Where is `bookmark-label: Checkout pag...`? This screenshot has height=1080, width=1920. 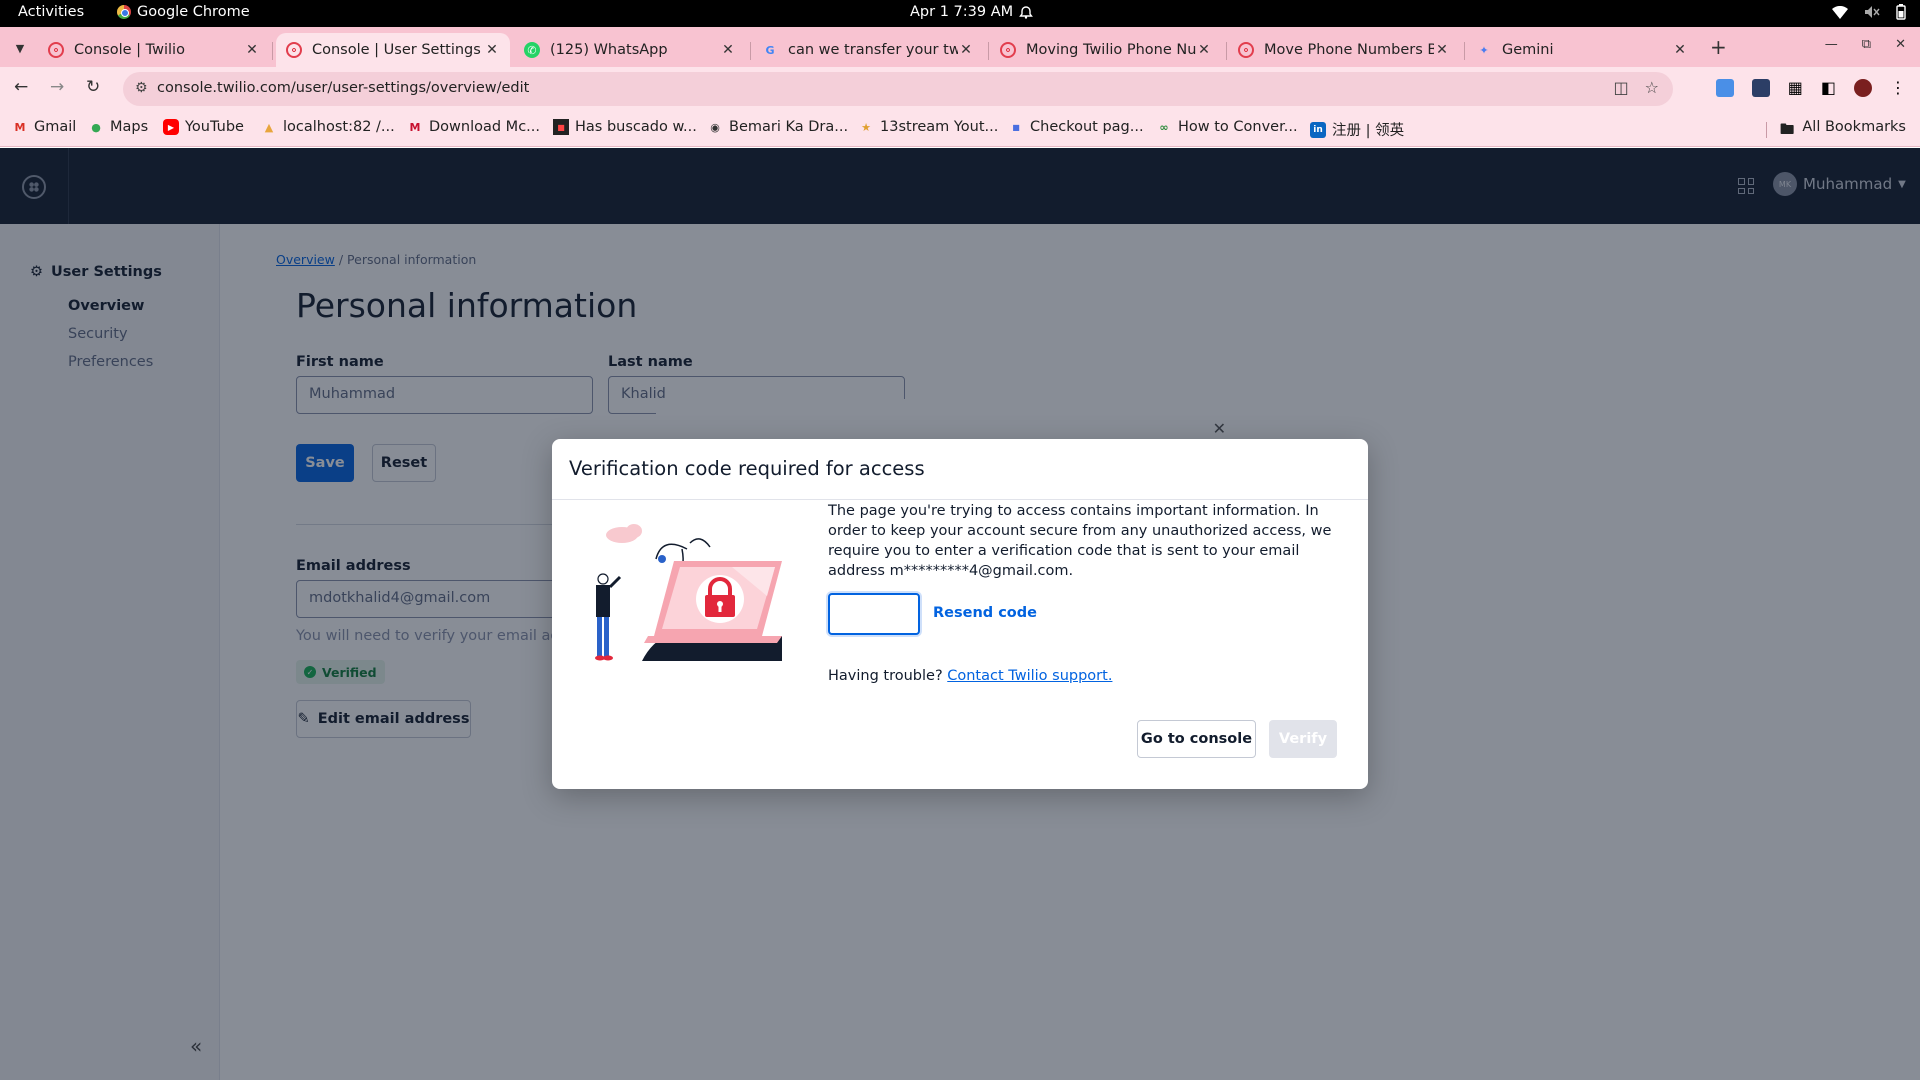
bookmark-label: Checkout pag... is located at coordinates (1087, 127).